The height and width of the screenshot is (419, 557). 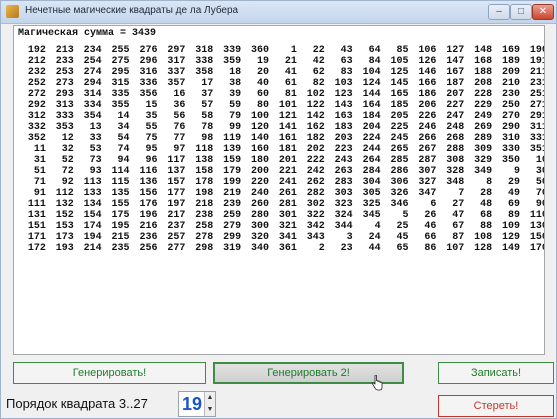 What do you see at coordinates (120, 105) in the screenshot?
I see `grid-cell: 355` at bounding box center [120, 105].